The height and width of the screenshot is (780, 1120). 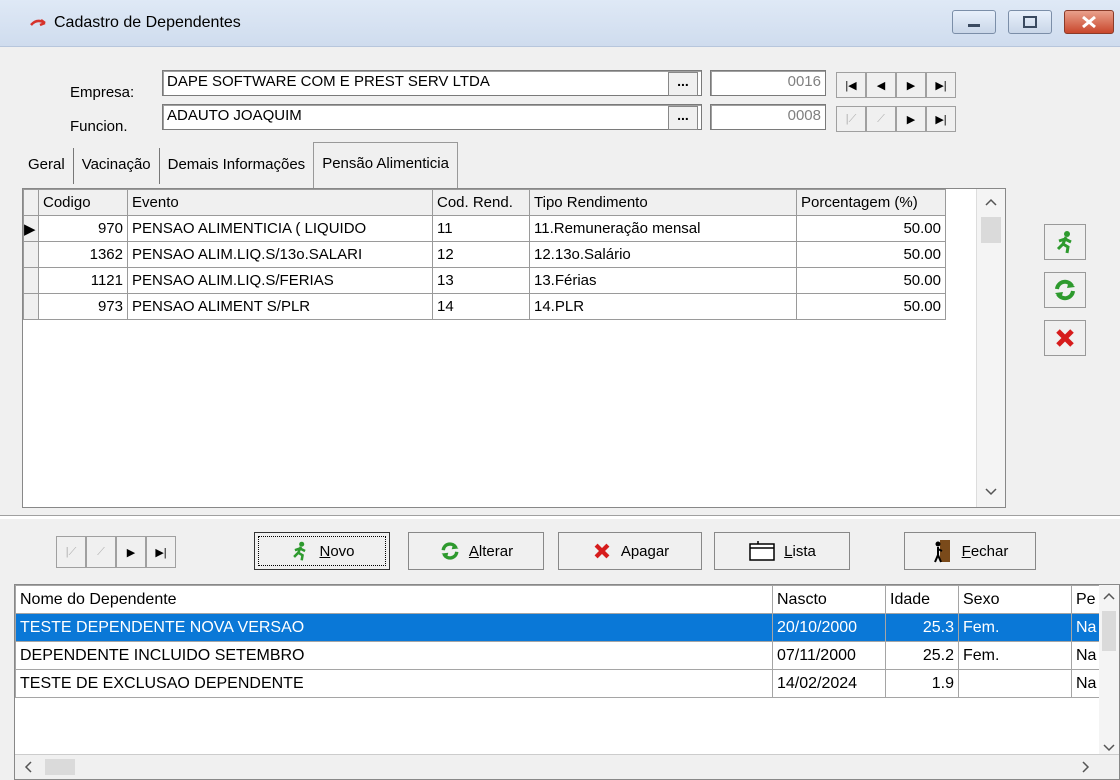 I want to click on first-record-icon: |◀, so click(x=851, y=85).